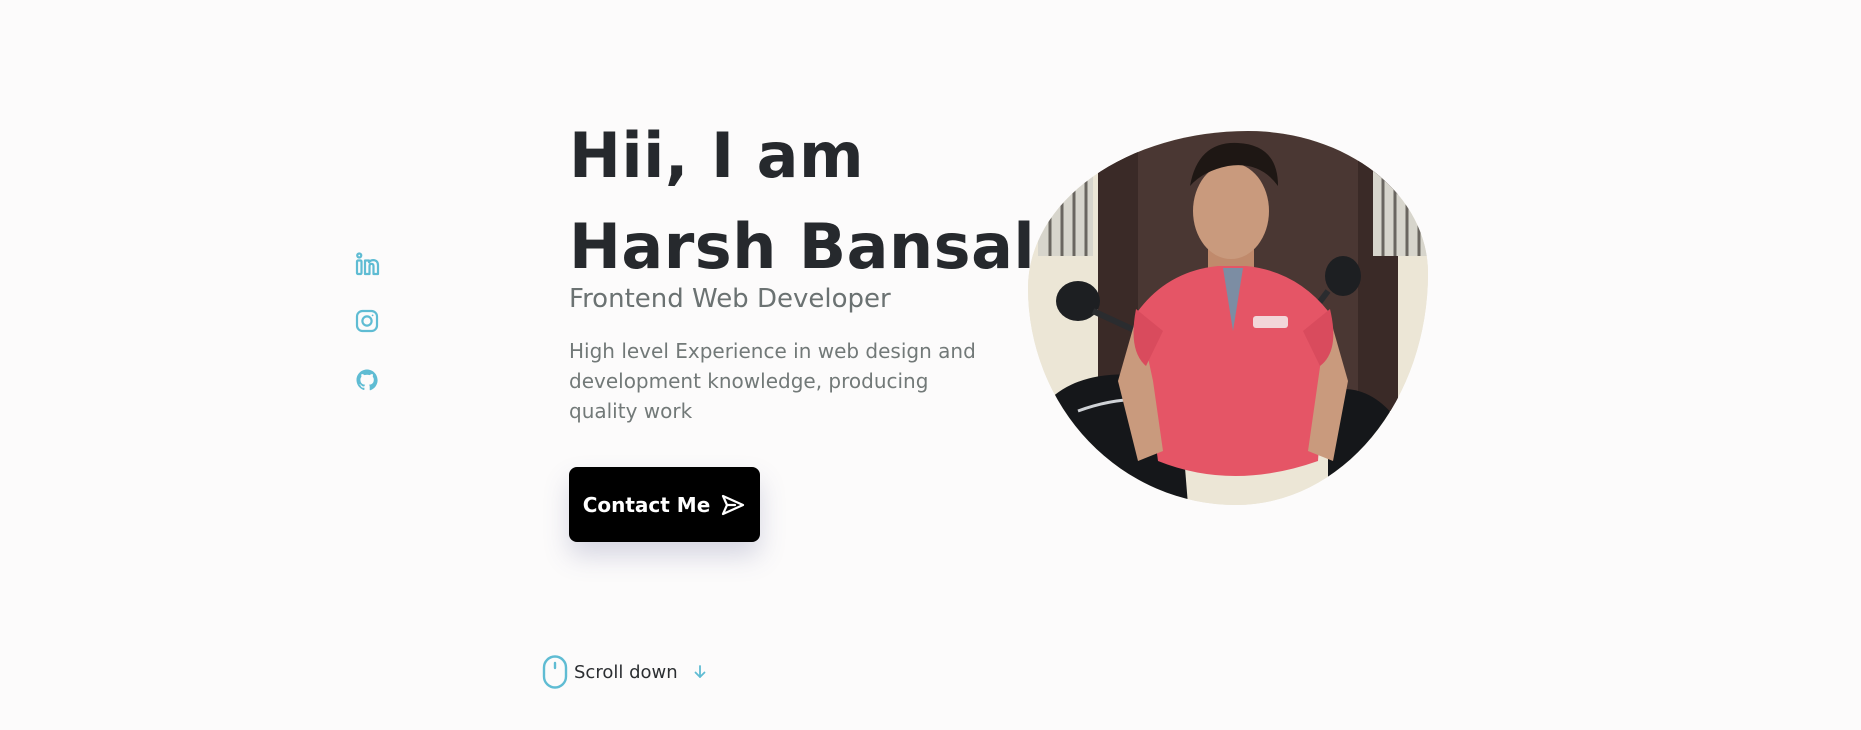 The image size is (1861, 730). I want to click on profile-photo, so click(1228, 318).